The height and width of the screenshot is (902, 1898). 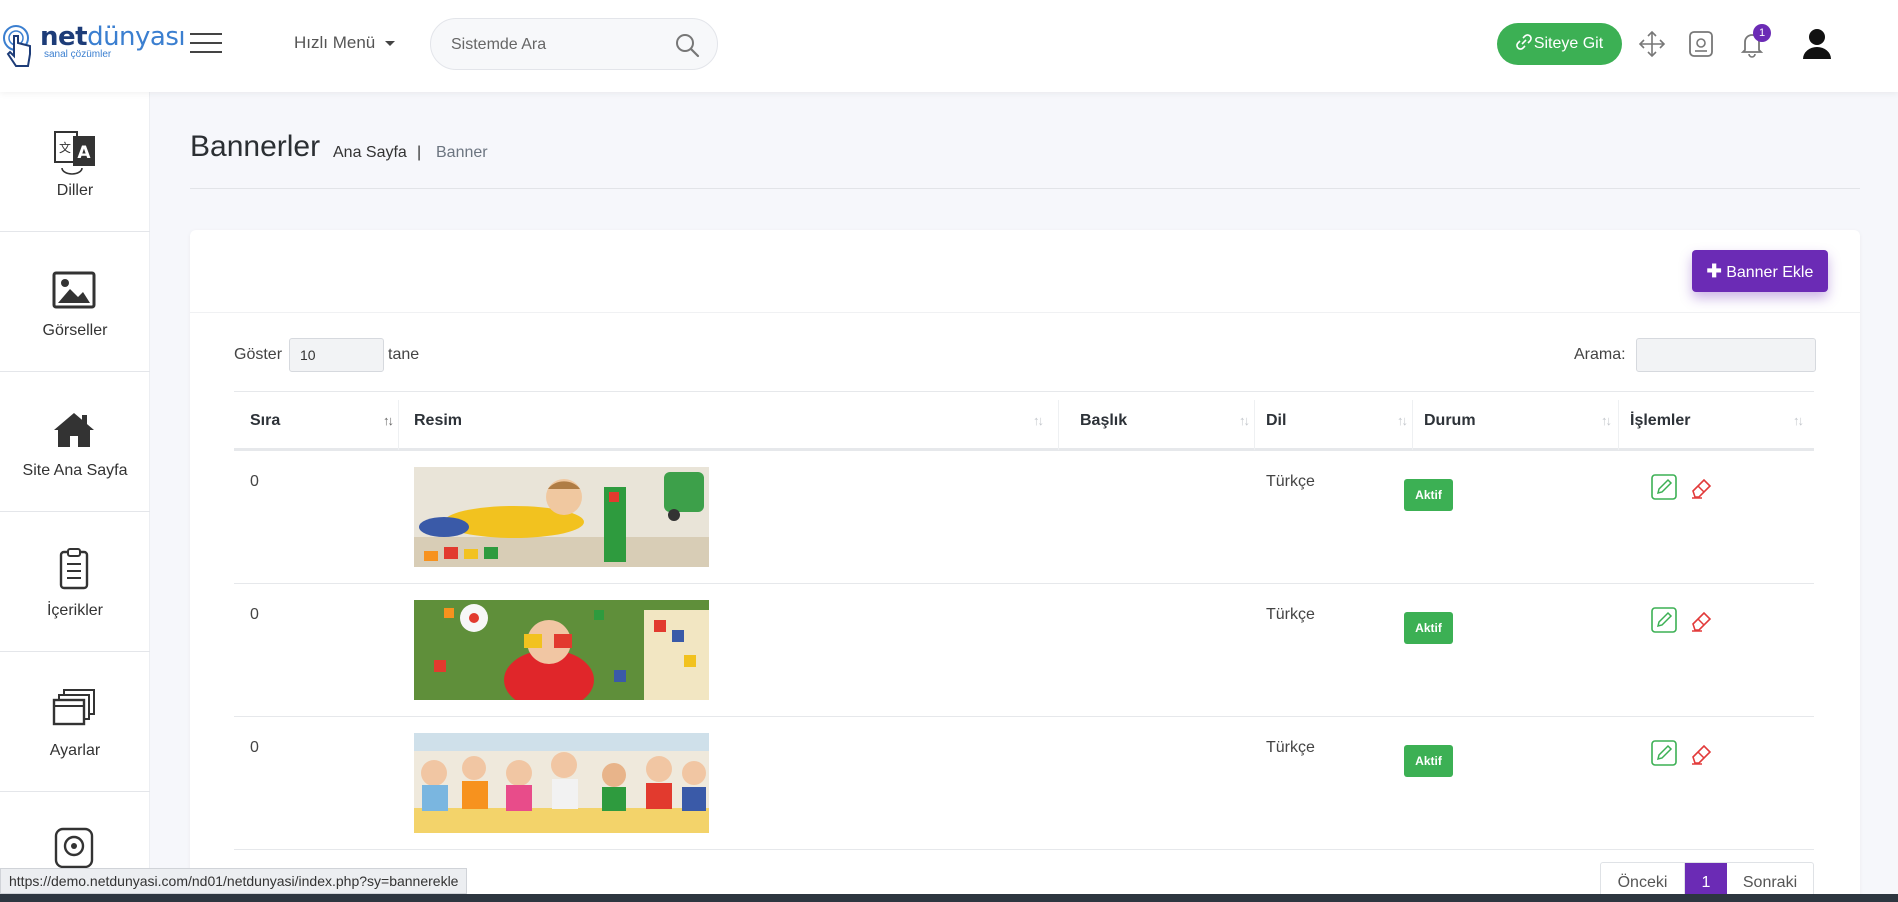 I want to click on hand-pointer-logo-icon, so click(x=17, y=46).